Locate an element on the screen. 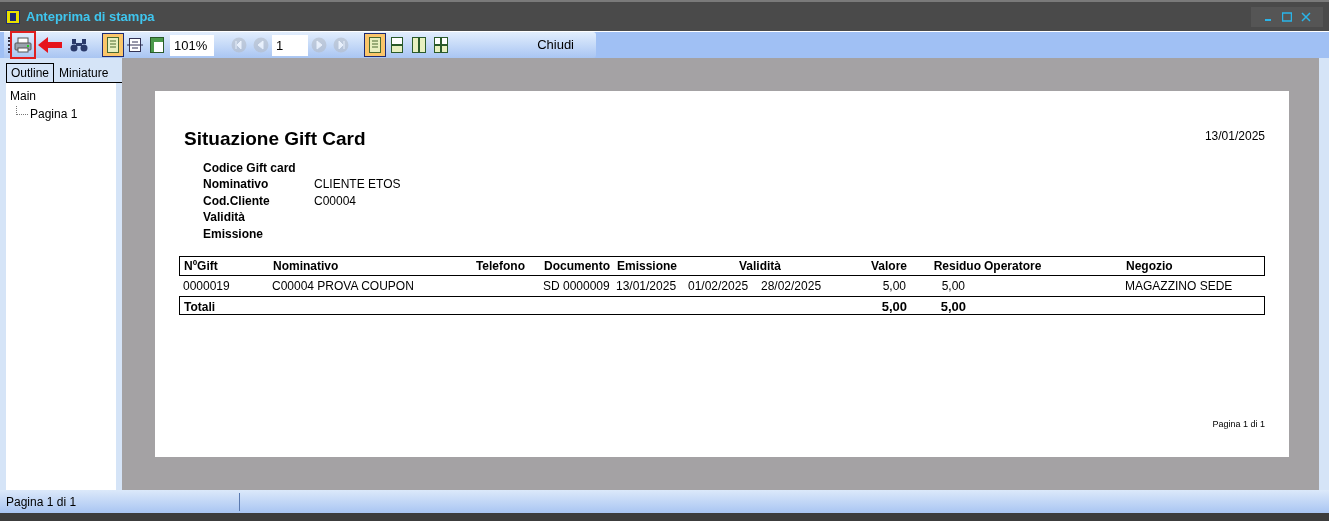 The image size is (1329, 521). column-header: Residuo is located at coordinates (956, 266).